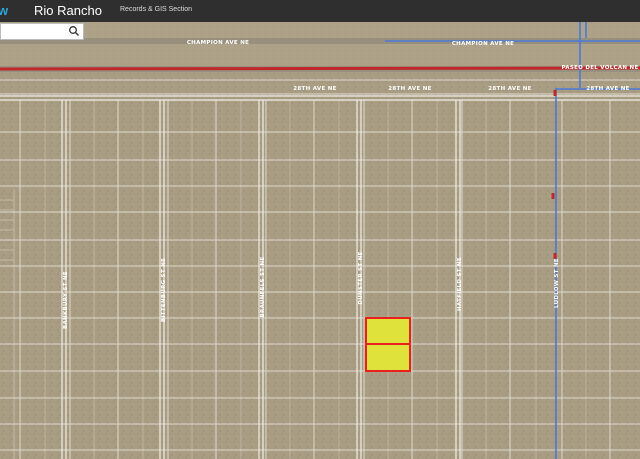 This screenshot has width=640, height=459. Describe the element at coordinates (36, 34) in the screenshot. I see `search-input` at that location.